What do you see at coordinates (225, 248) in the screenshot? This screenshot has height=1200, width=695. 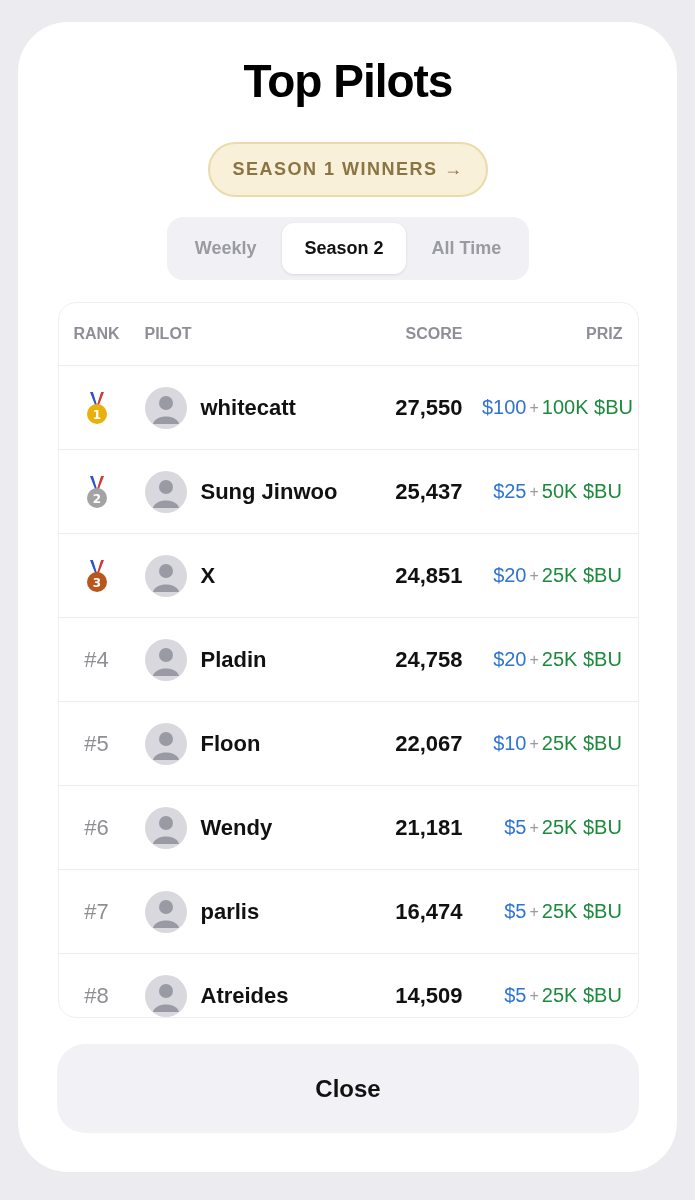 I see `tab: Weekly` at bounding box center [225, 248].